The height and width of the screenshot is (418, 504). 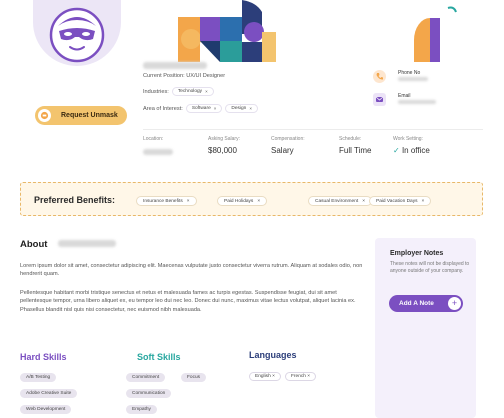 What do you see at coordinates (400, 201) in the screenshot?
I see `benefit-chip: Paid Vacation Days ×` at bounding box center [400, 201].